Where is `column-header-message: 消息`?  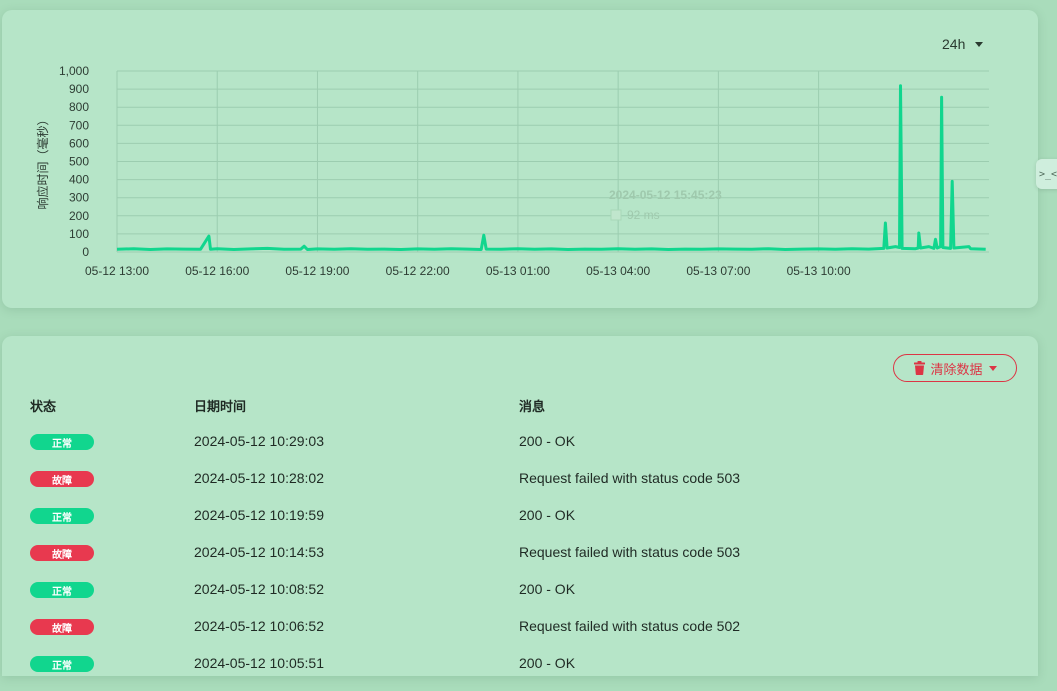
column-header-message: 消息 is located at coordinates (532, 406).